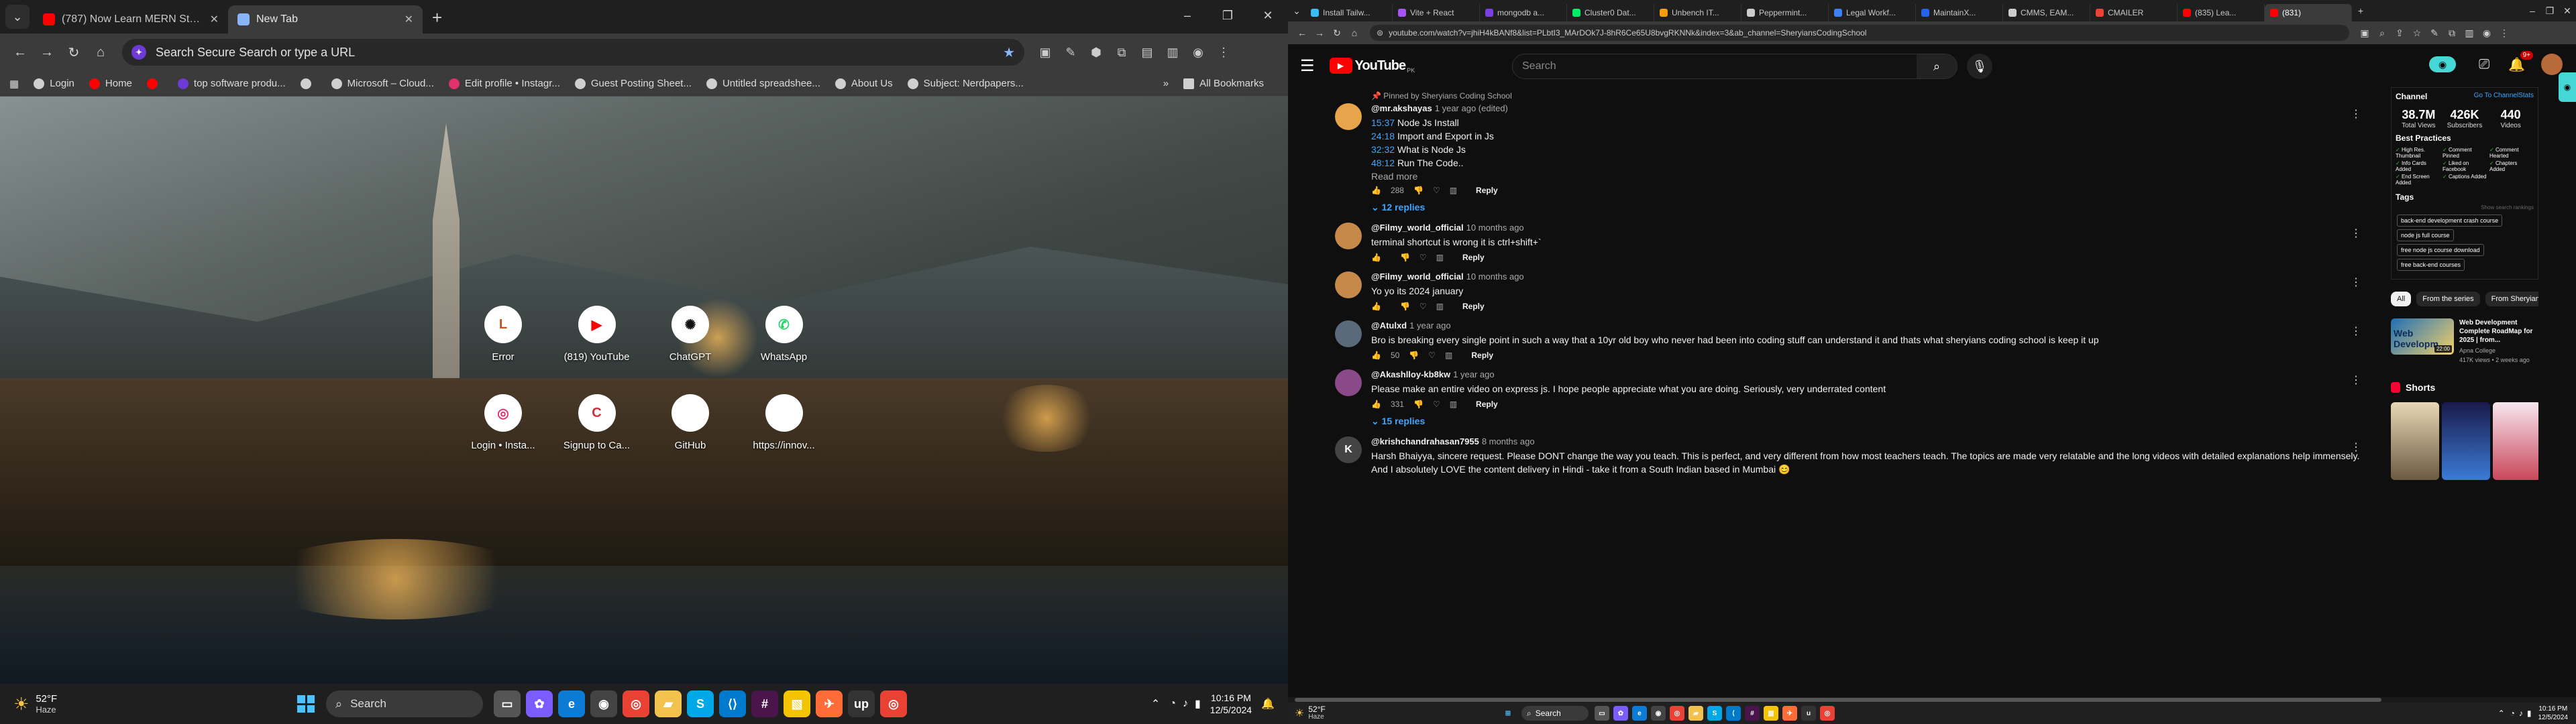  Describe the element at coordinates (797, 703) in the screenshot. I see `sticky-notes-icon: ▧` at that location.